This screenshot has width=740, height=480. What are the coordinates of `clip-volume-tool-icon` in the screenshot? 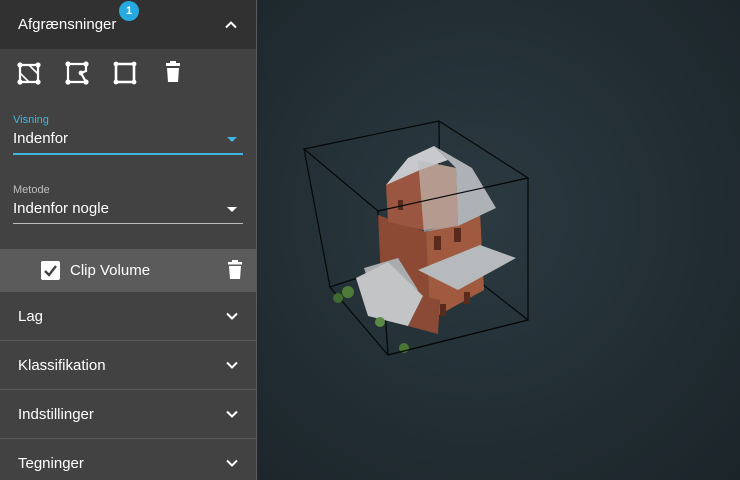 It's located at (29, 73).